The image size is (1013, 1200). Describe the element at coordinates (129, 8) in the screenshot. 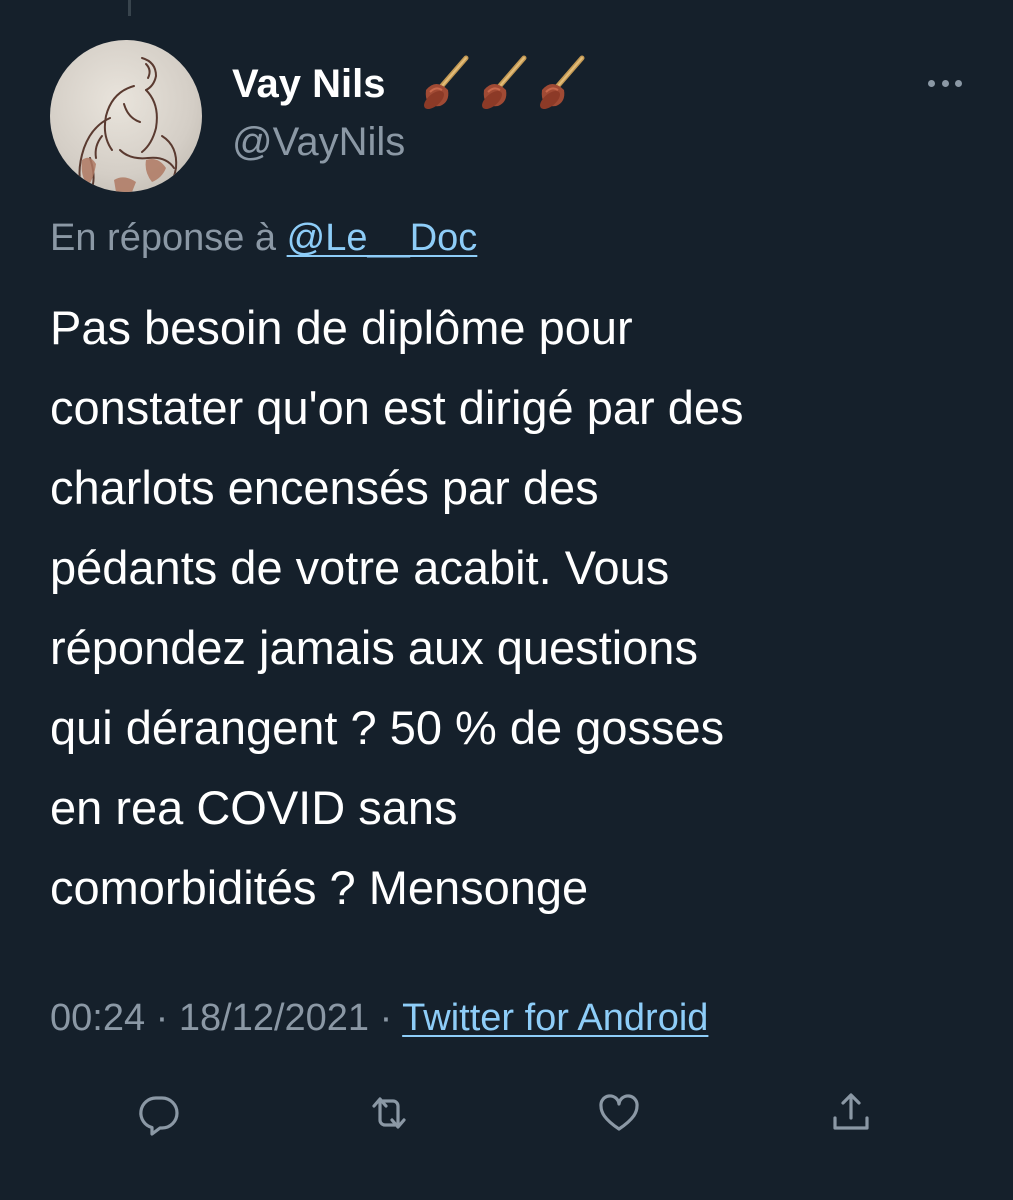

I see `thread-connector-line` at that location.